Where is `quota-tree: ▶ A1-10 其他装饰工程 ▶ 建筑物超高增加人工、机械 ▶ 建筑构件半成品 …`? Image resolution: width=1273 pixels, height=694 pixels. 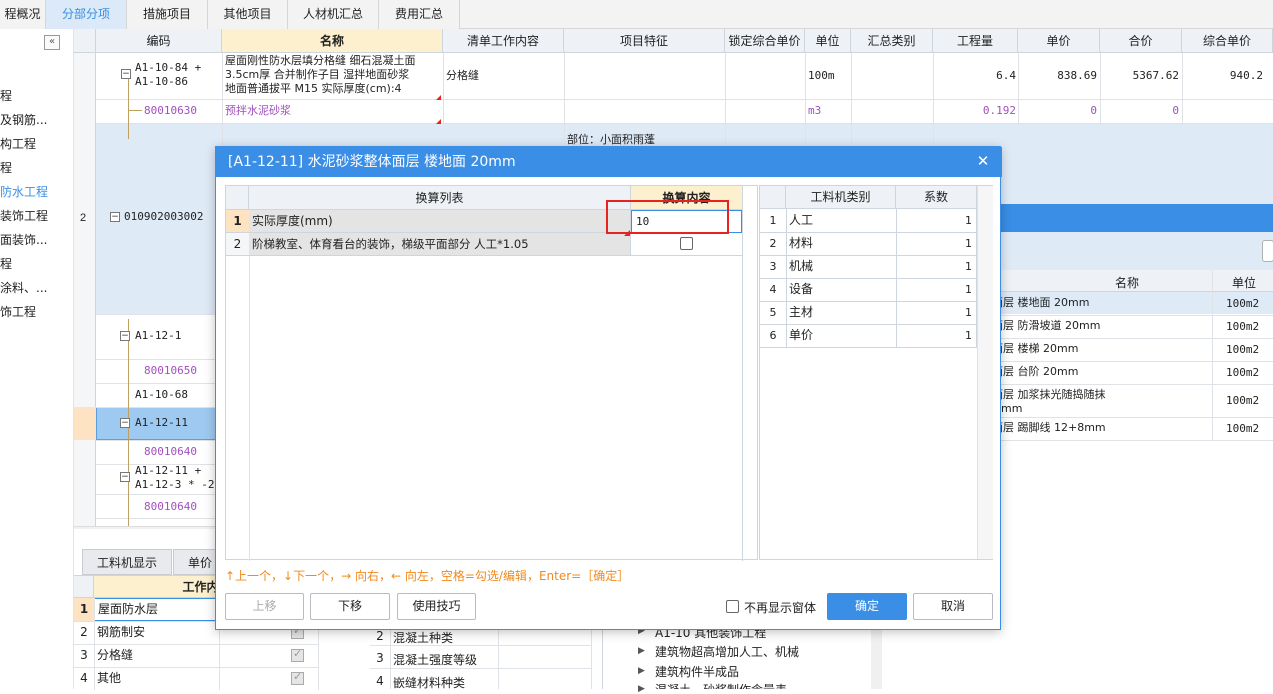 quota-tree: ▶ A1-10 其他装饰工程 ▶ 建筑物超高增加人工、机械 ▶ 建筑构件半成品 … is located at coordinates (742, 657).